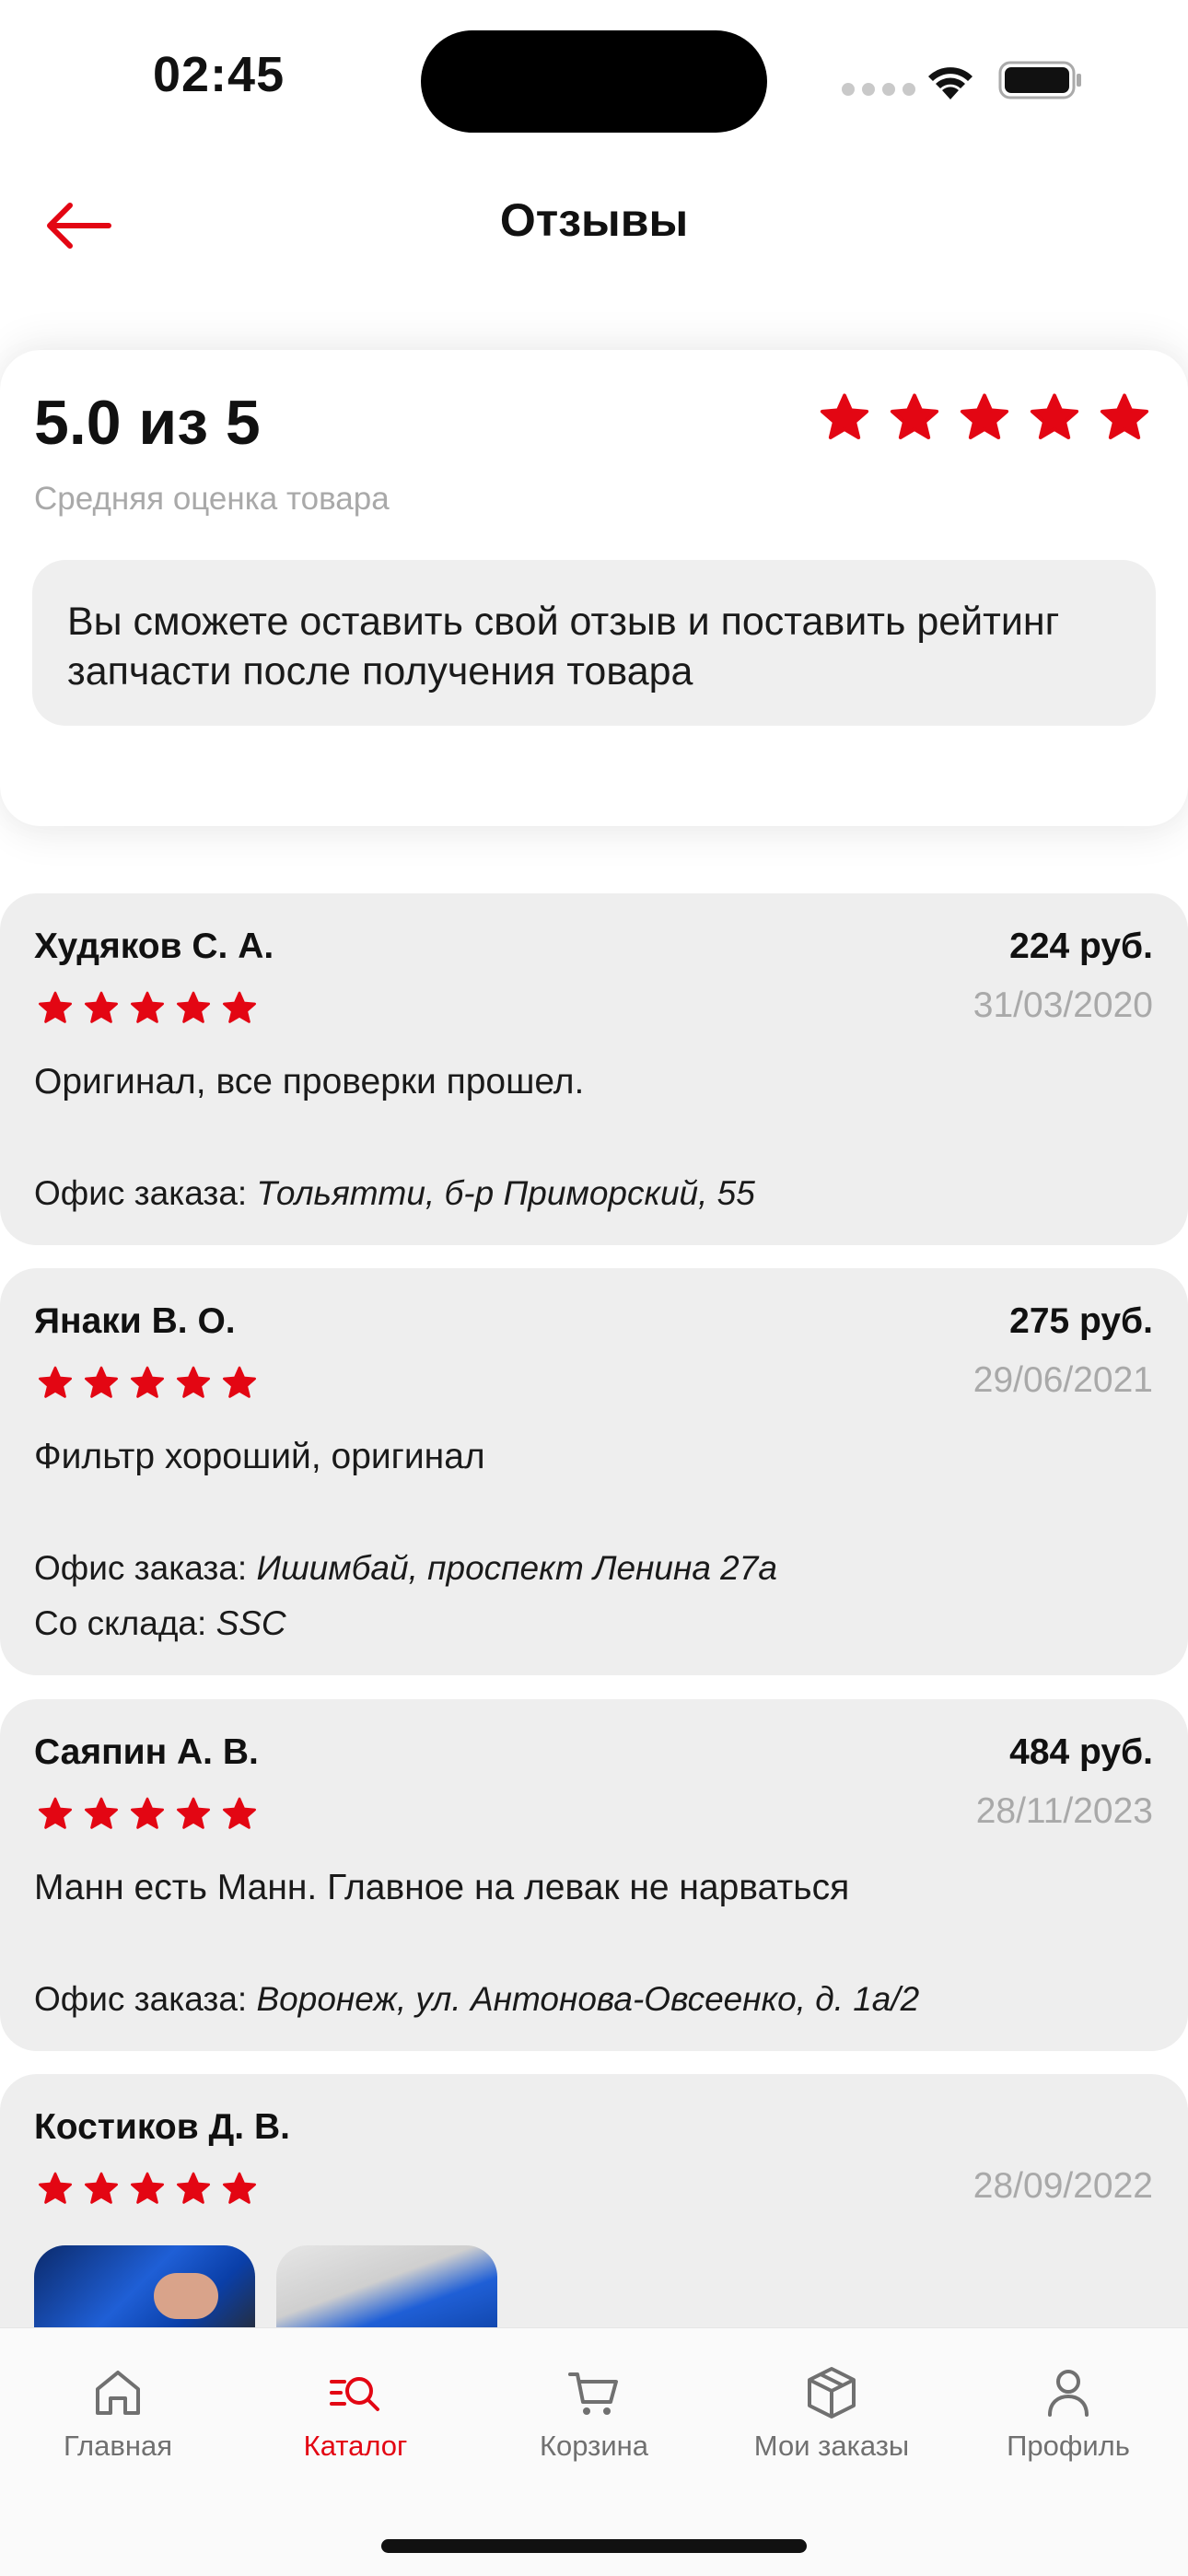 The height and width of the screenshot is (2576, 1188). Describe the element at coordinates (355, 2413) in the screenshot. I see `tab-catalog: Каталог` at that location.